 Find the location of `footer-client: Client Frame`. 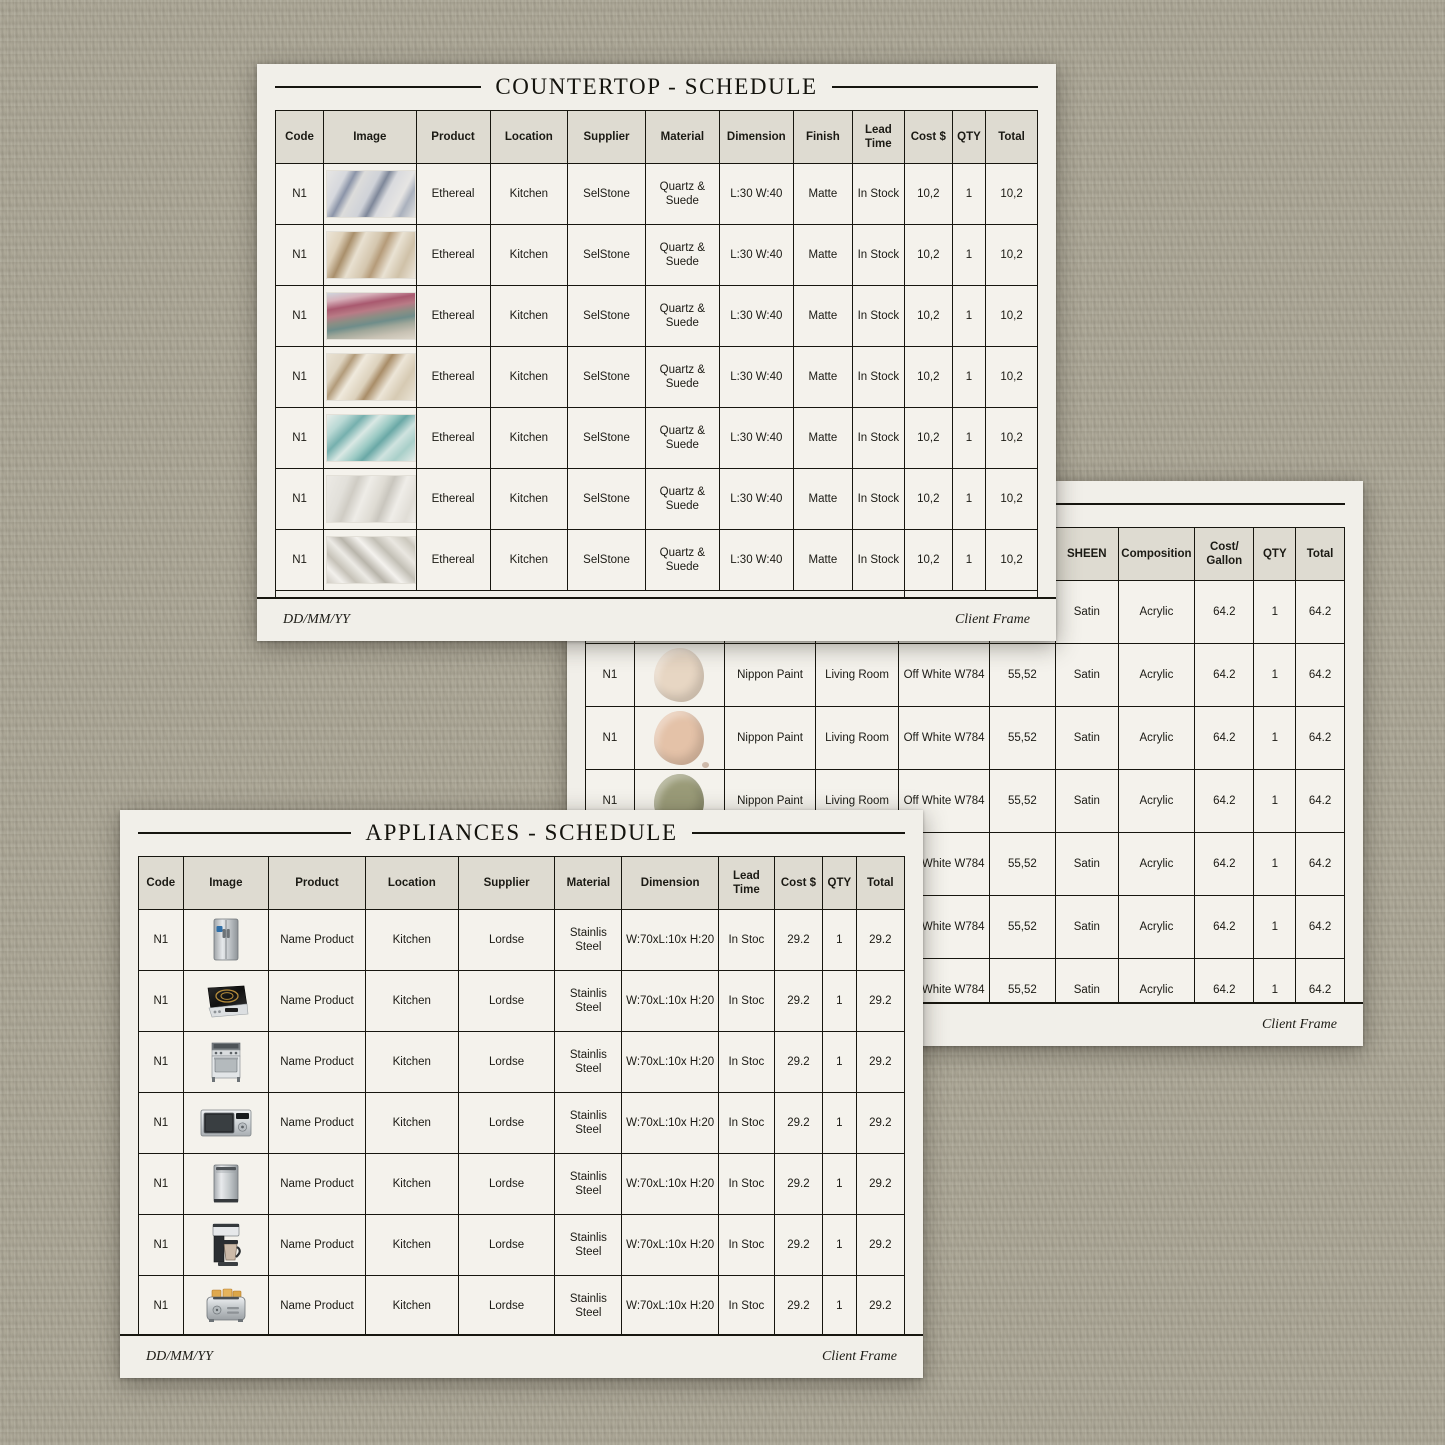

footer-client: Client Frame is located at coordinates (859, 1356).